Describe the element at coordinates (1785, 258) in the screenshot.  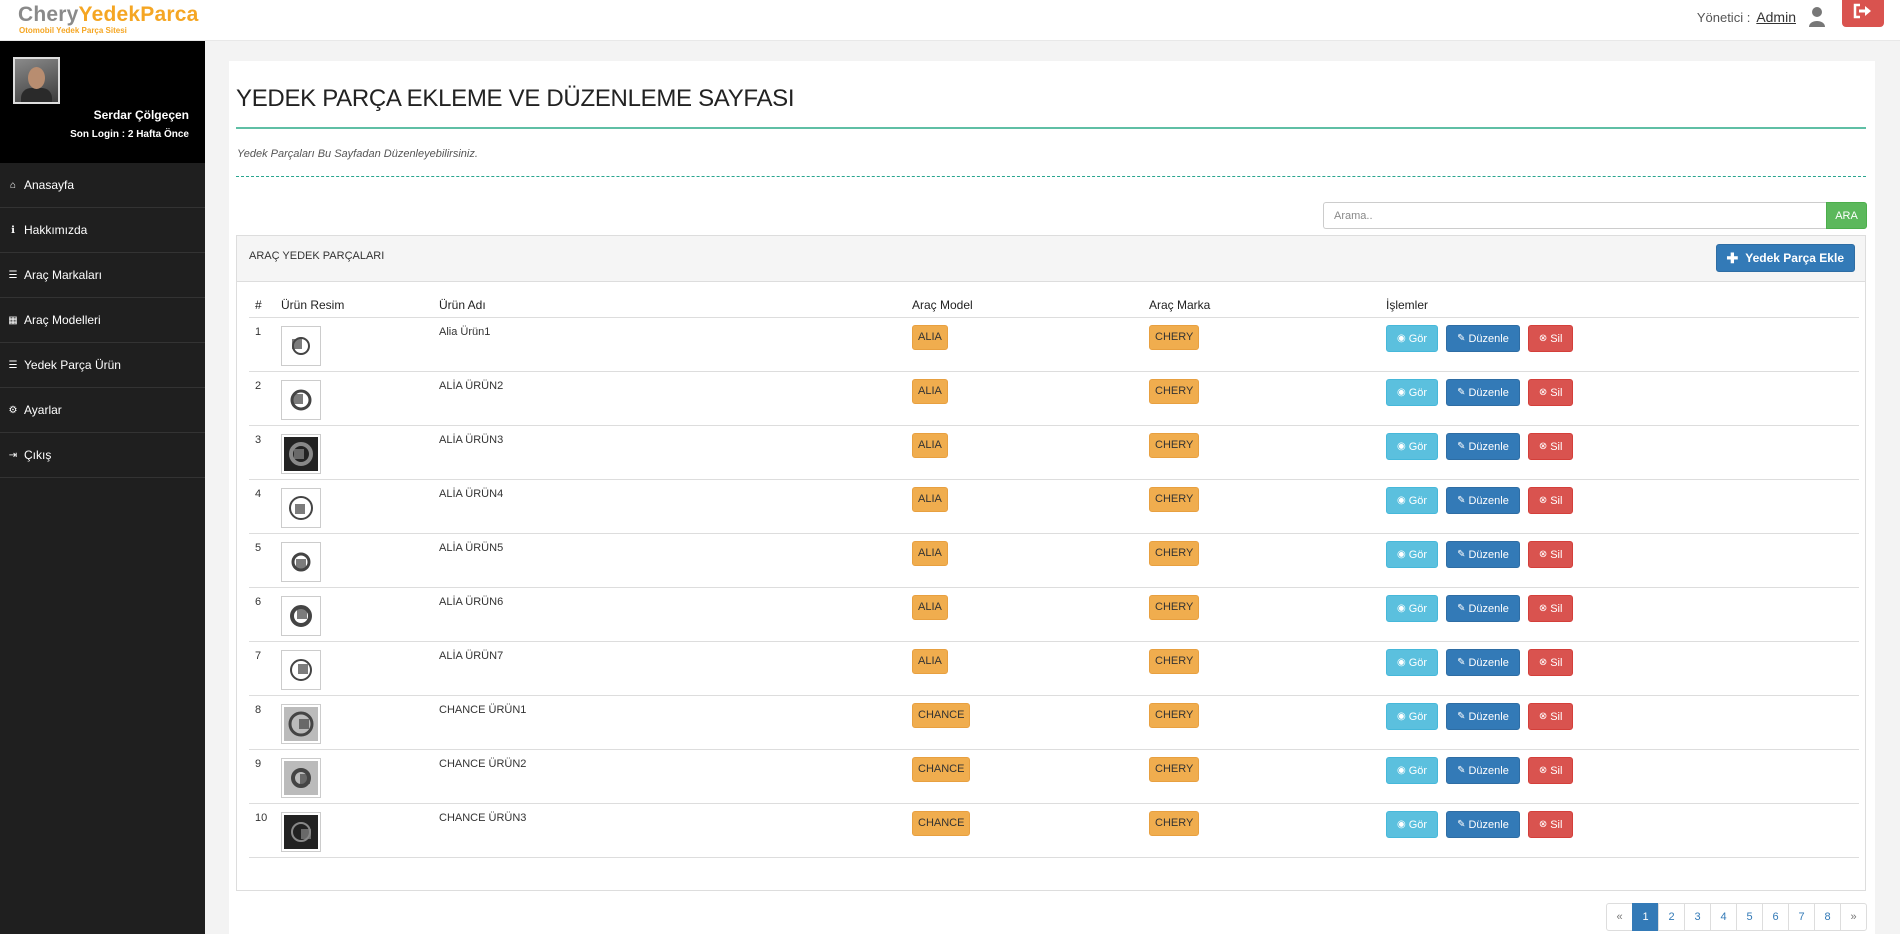
I see `add-part-button: ✚ Yedek Parça Ekle` at that location.